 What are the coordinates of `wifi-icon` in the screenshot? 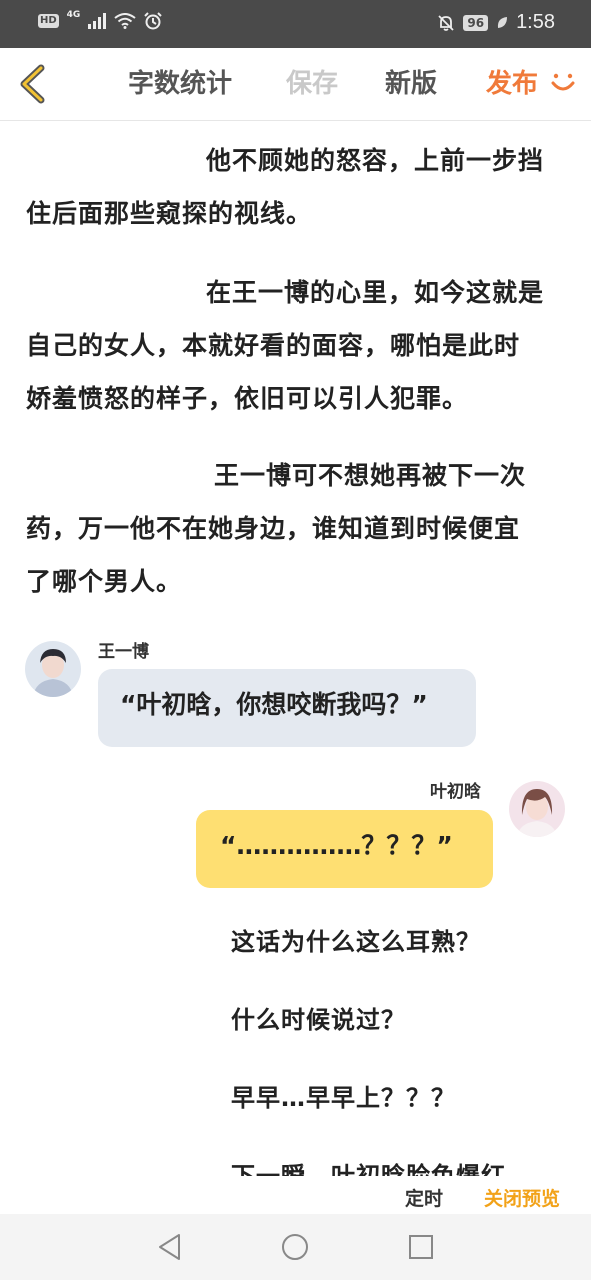 It's located at (125, 21).